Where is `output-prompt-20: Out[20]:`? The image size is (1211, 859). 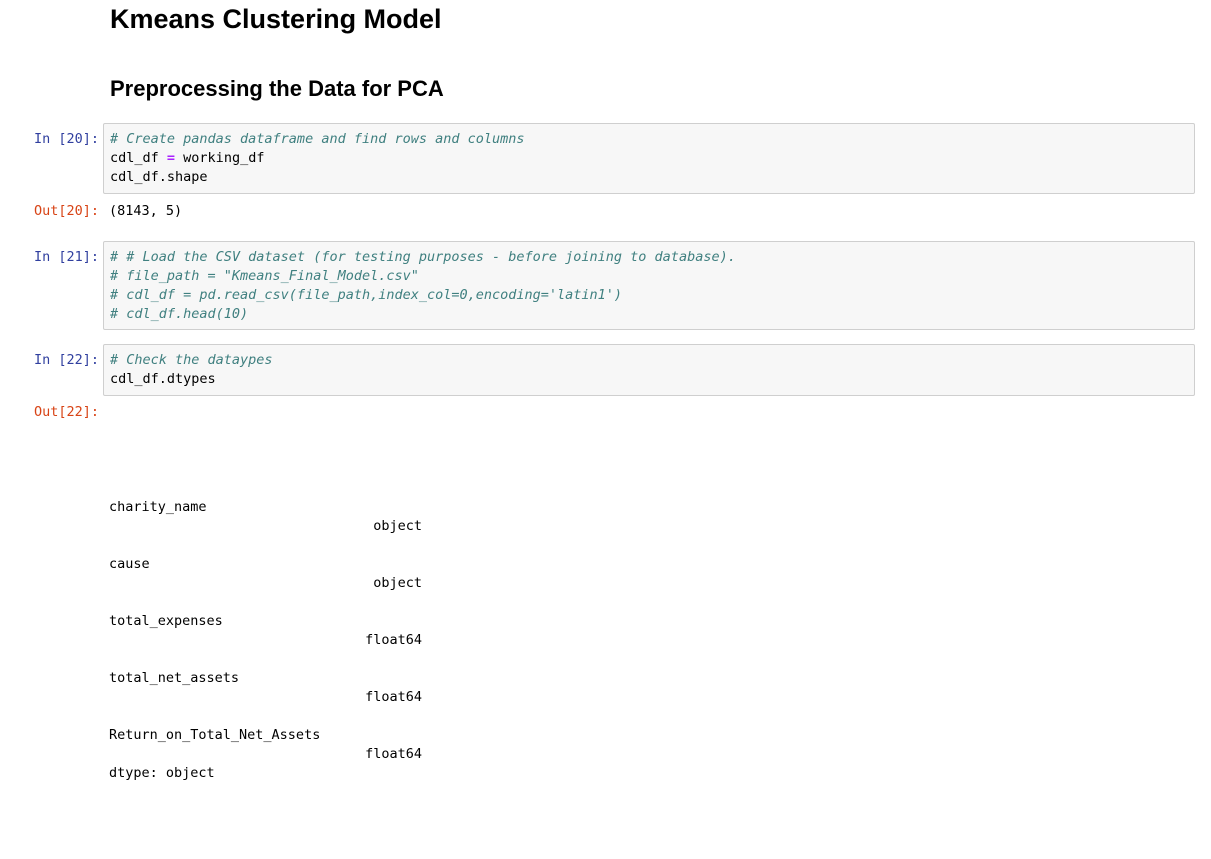
output-prompt-20: Out[20]: is located at coordinates (66, 211).